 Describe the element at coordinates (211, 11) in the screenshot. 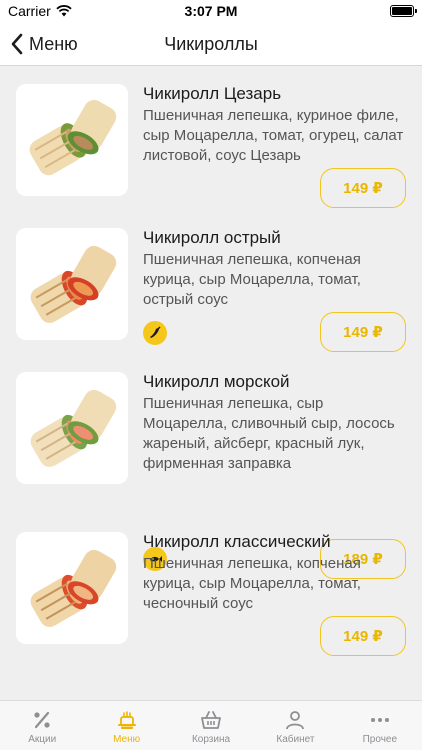

I see `status-bar: Carrier 3:07 PM` at that location.